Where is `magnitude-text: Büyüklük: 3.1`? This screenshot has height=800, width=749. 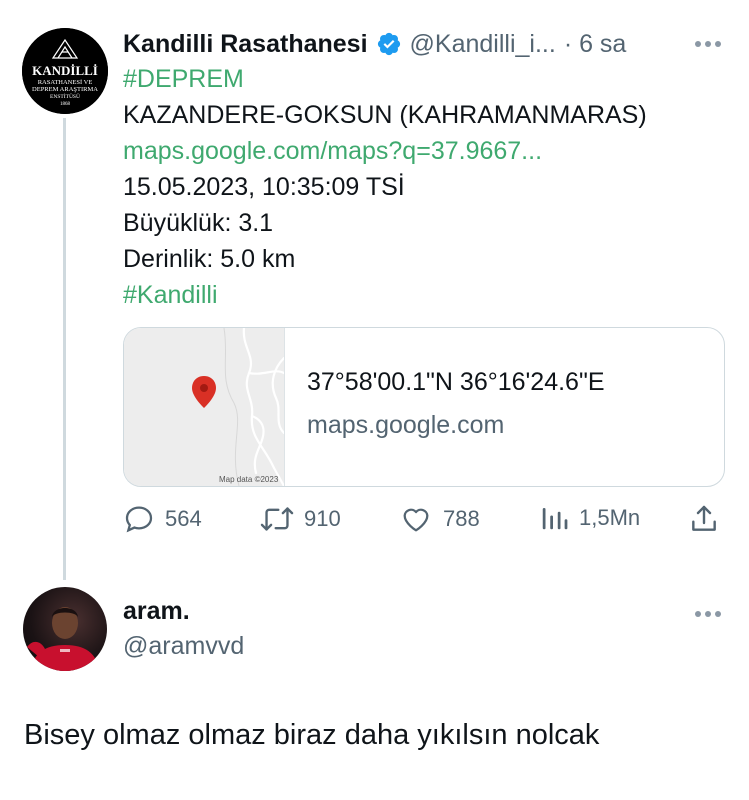
magnitude-text: Büyüklük: 3.1 is located at coordinates (198, 223).